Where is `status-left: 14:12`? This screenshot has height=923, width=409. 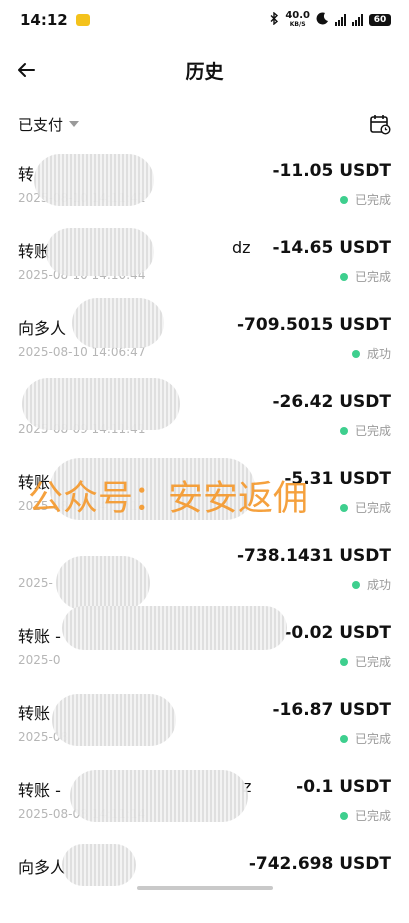 status-left: 14:12 is located at coordinates (55, 20).